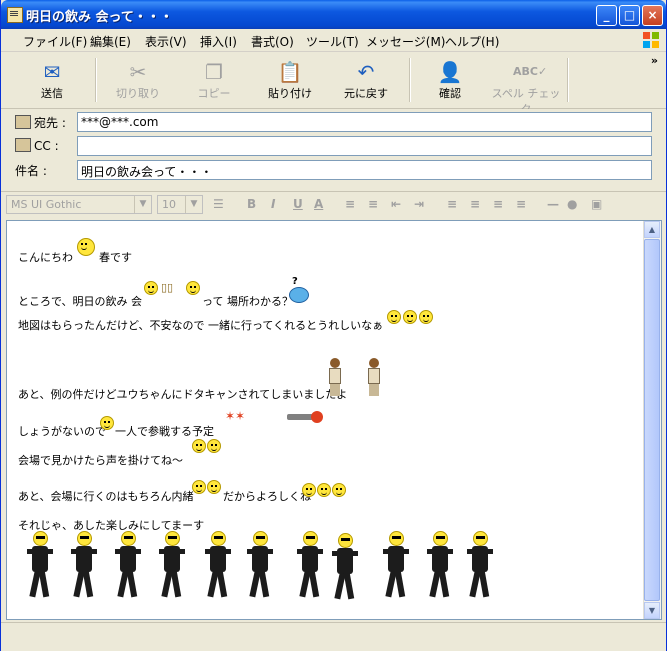 The image size is (667, 651). I want to click on sad-smiley-icon, so click(107, 423).